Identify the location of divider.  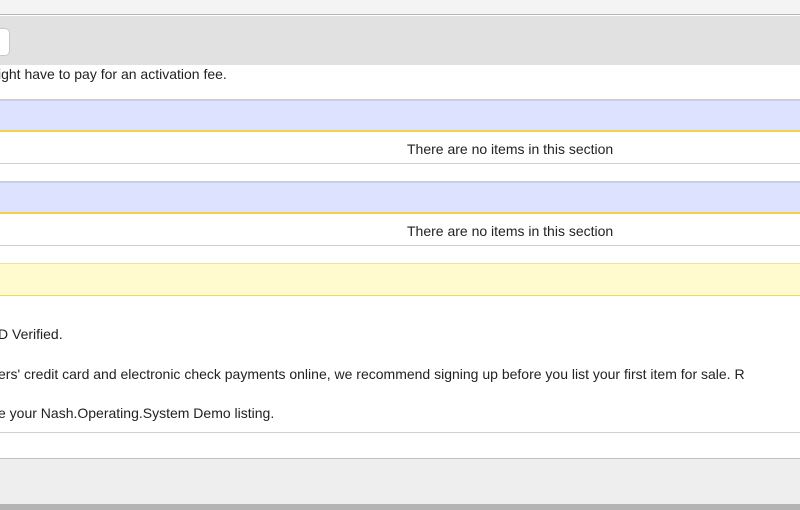
(400, 432).